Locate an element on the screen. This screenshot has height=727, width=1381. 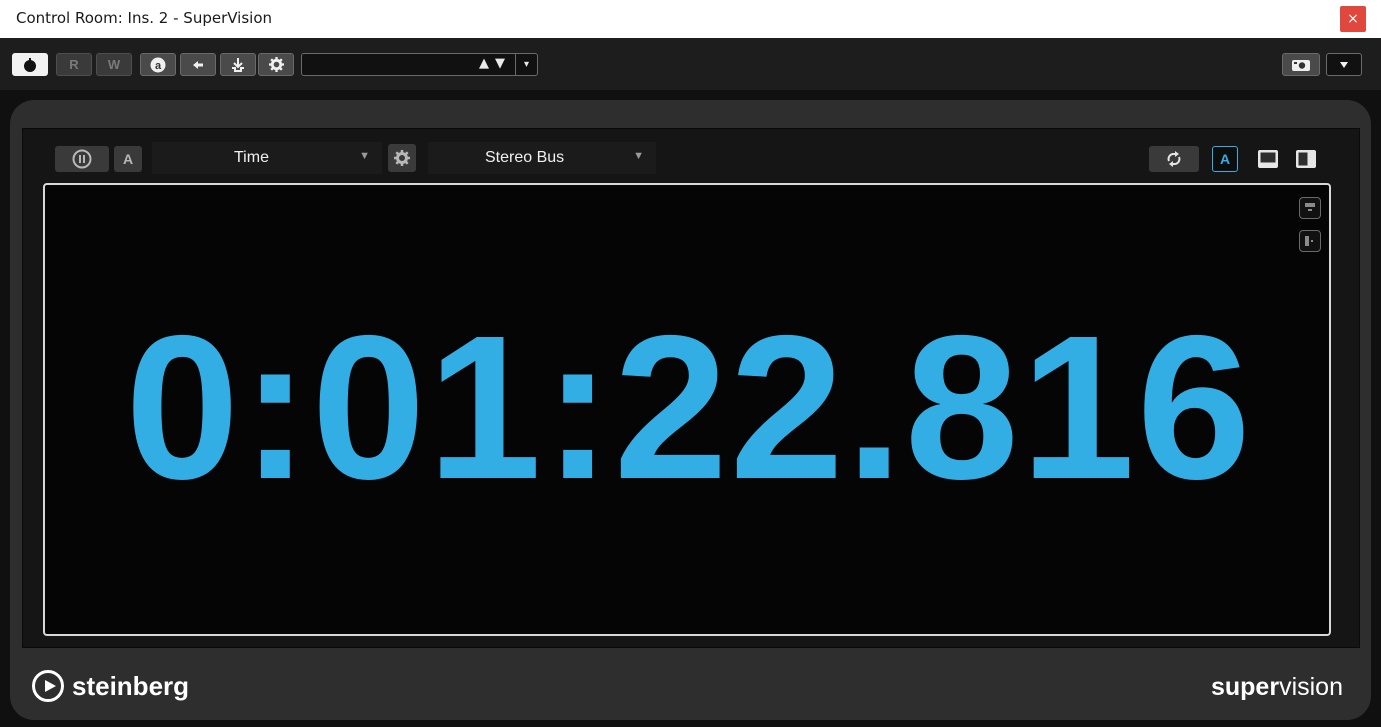
window-titlebar: Control Room: Ins. 2 - SuperVision × is located at coordinates (690, 19).